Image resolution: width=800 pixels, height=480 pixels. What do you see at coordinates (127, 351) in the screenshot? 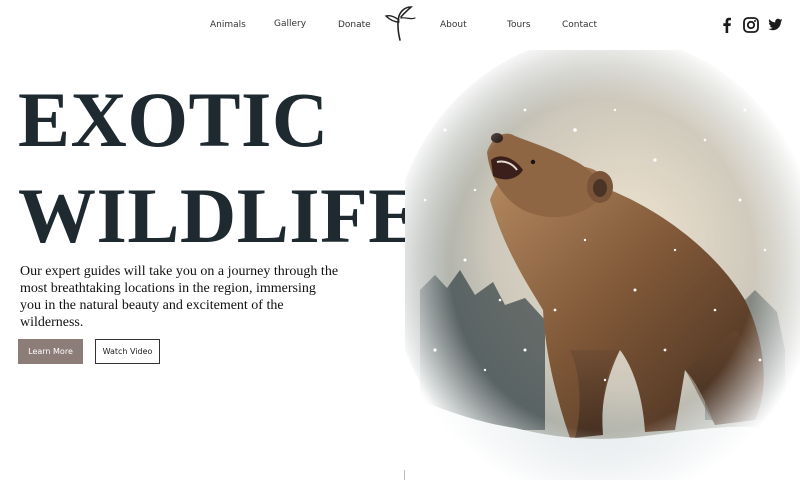
I see `watch-video-button: Watch Video` at bounding box center [127, 351].